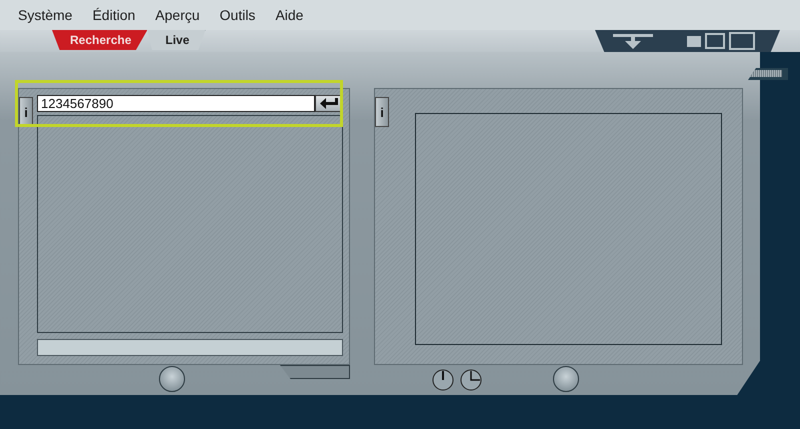 The image size is (800, 429). Describe the element at coordinates (289, 15) in the screenshot. I see `menu-item: Aide` at that location.